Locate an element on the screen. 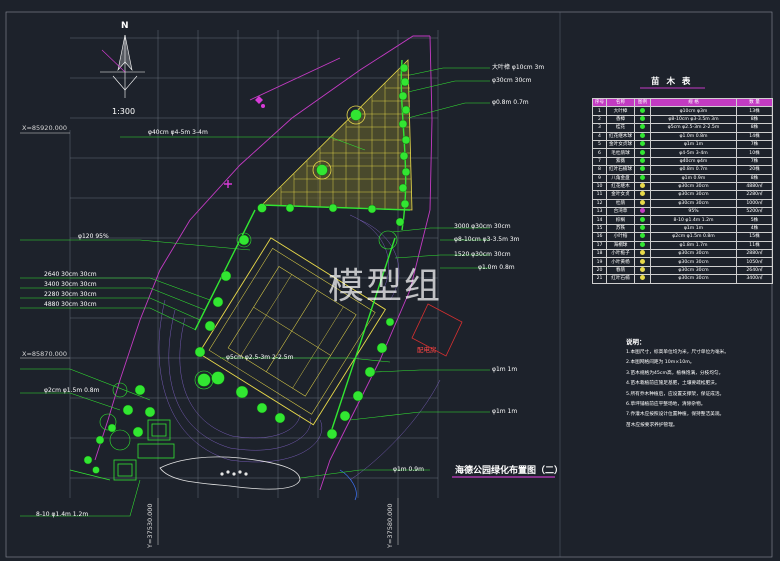  coord-x-mid: X=85870.000 is located at coordinates (45, 354).